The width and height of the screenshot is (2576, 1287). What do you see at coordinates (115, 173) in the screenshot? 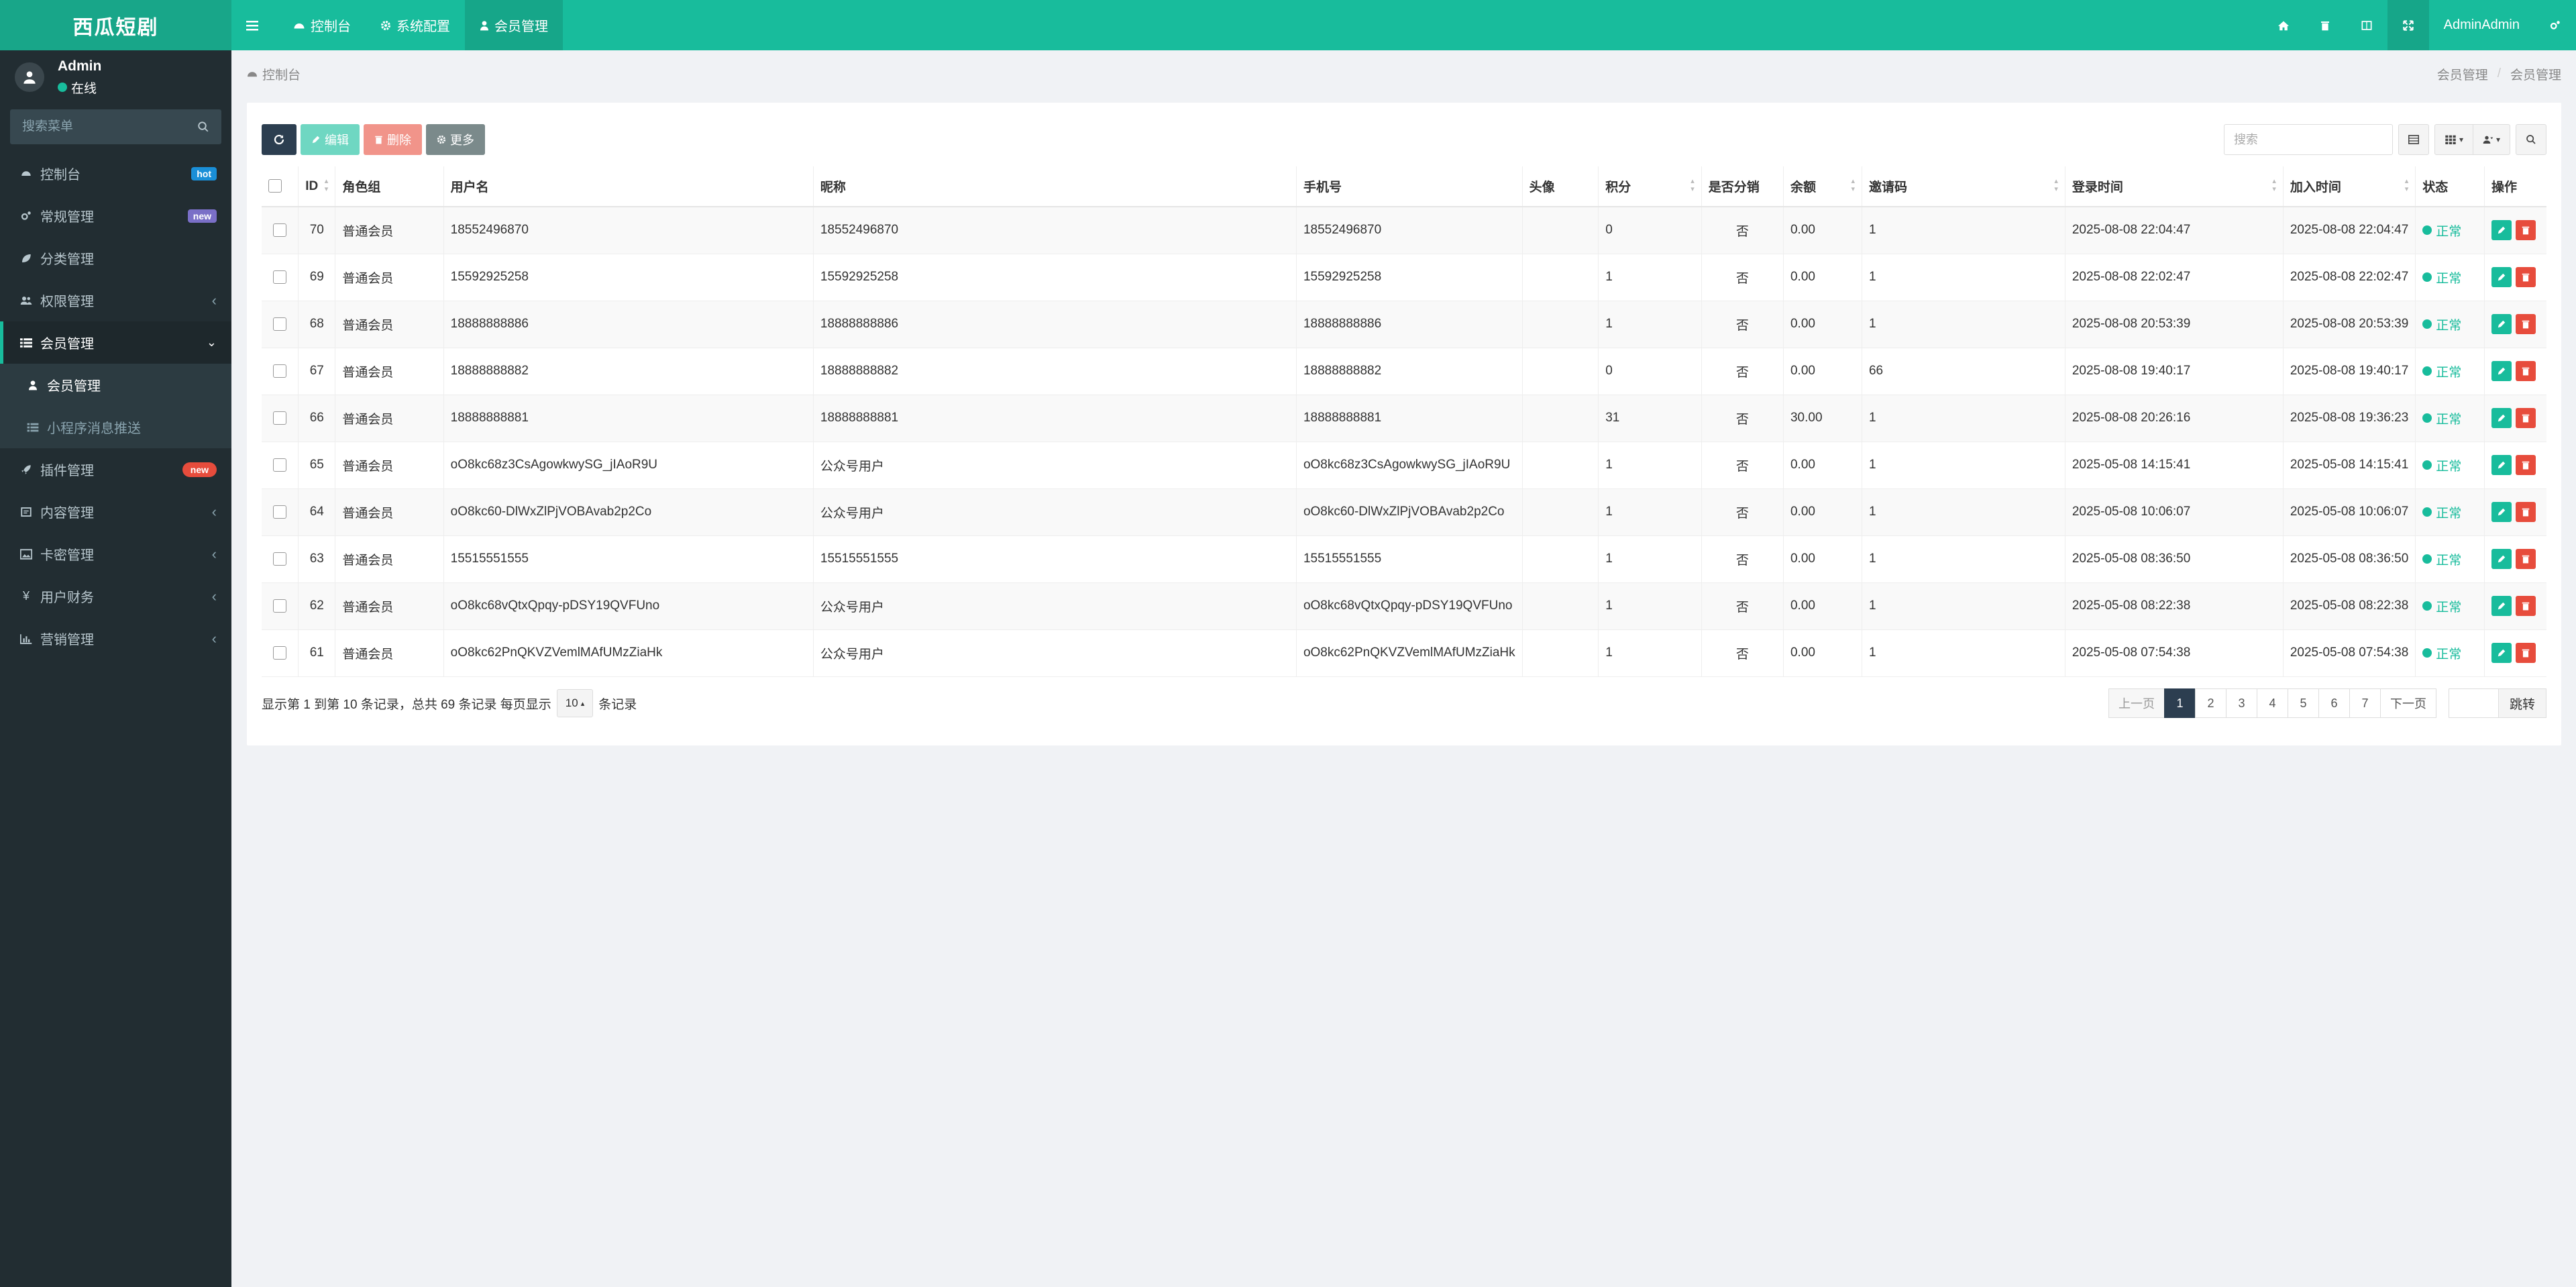
I see `sidebar-item-dashboard: 控制台 hot` at bounding box center [115, 173].